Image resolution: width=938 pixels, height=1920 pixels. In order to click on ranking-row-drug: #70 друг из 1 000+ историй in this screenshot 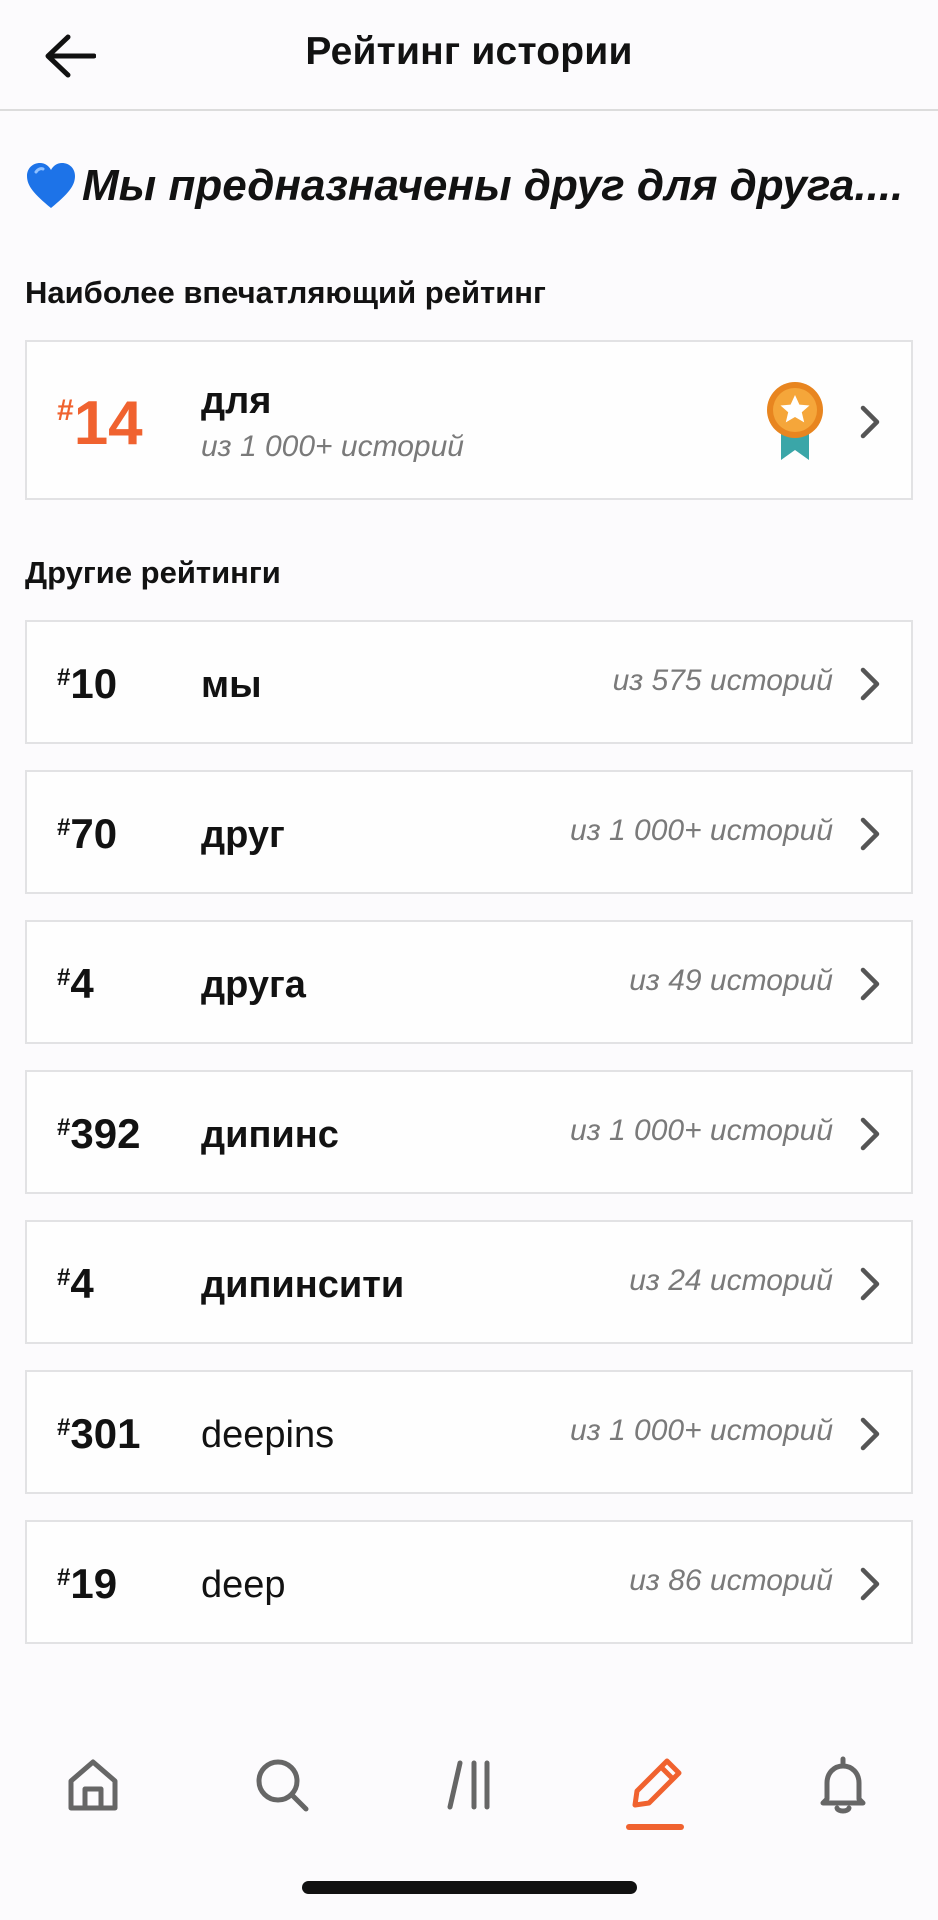, I will do `click(469, 832)`.